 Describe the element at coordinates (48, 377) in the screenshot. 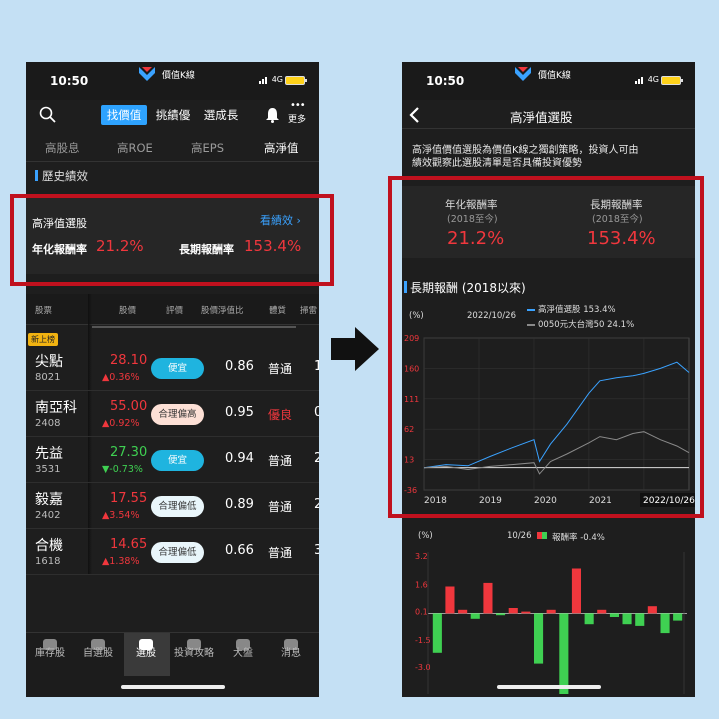

I see `stock-code: 8021` at that location.